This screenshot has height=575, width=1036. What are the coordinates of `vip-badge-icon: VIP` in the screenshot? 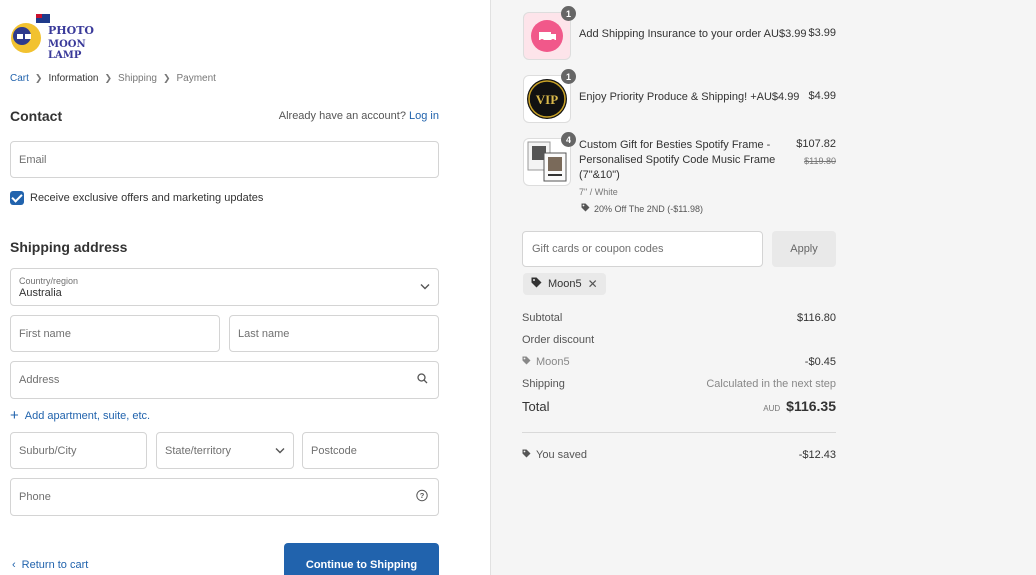 It's located at (547, 99).